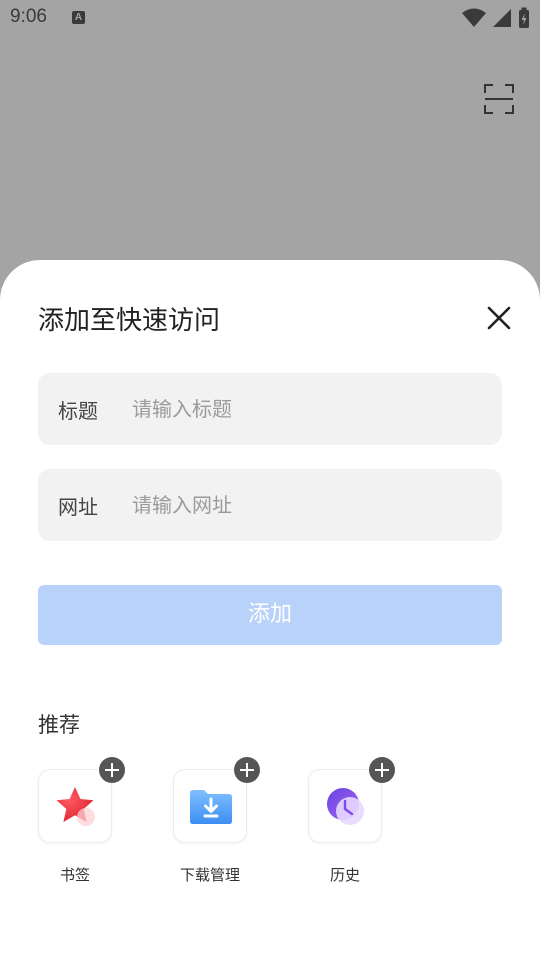 This screenshot has width=540, height=960. I want to click on scan-icon, so click(499, 99).